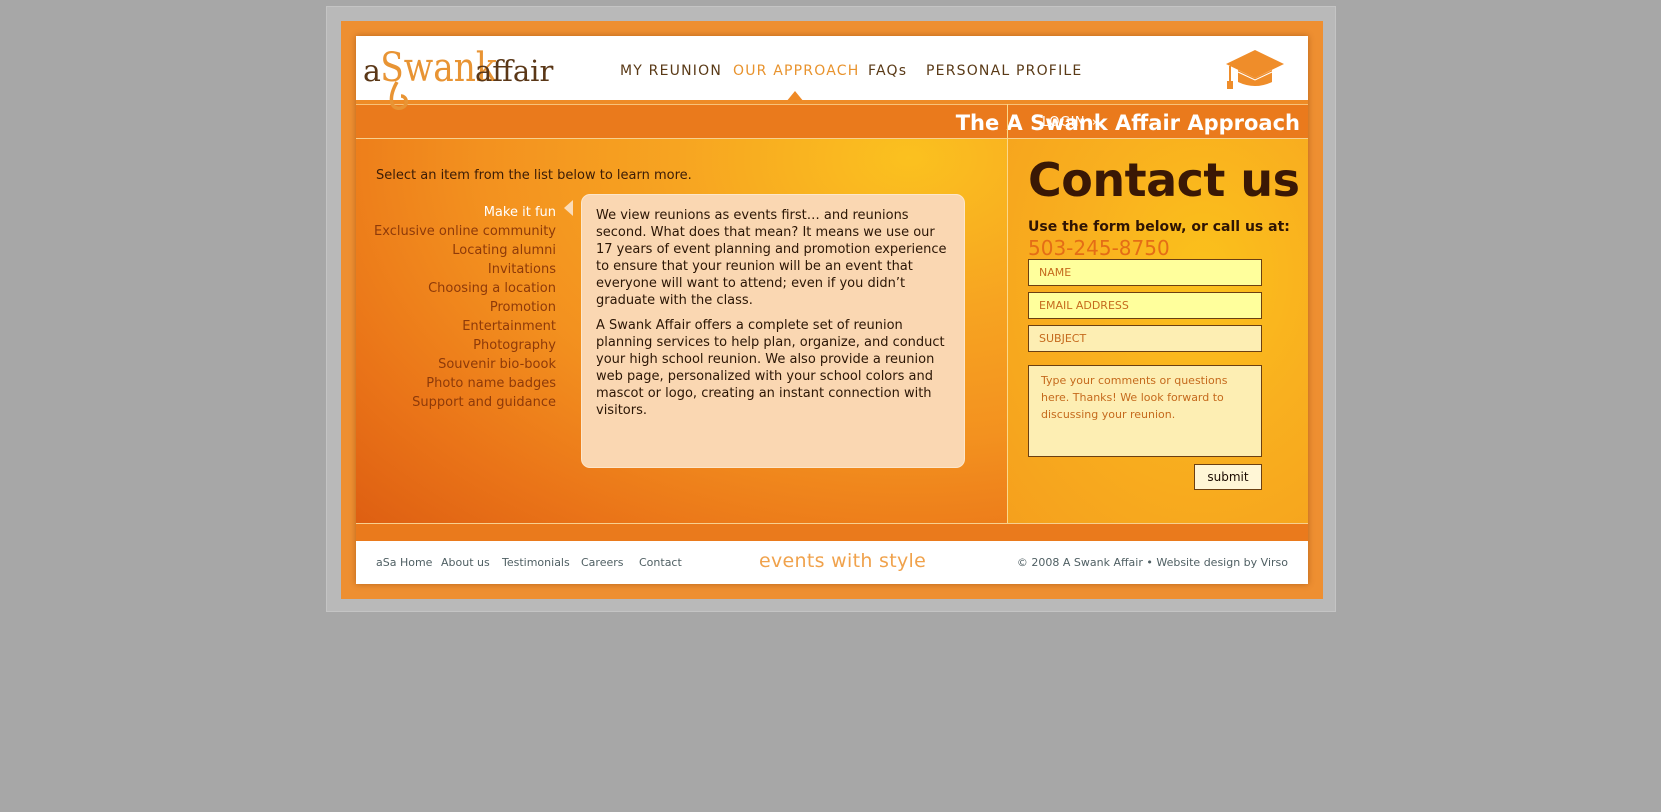 This screenshot has width=1661, height=812. I want to click on topic-promotion: Promotion, so click(465, 307).